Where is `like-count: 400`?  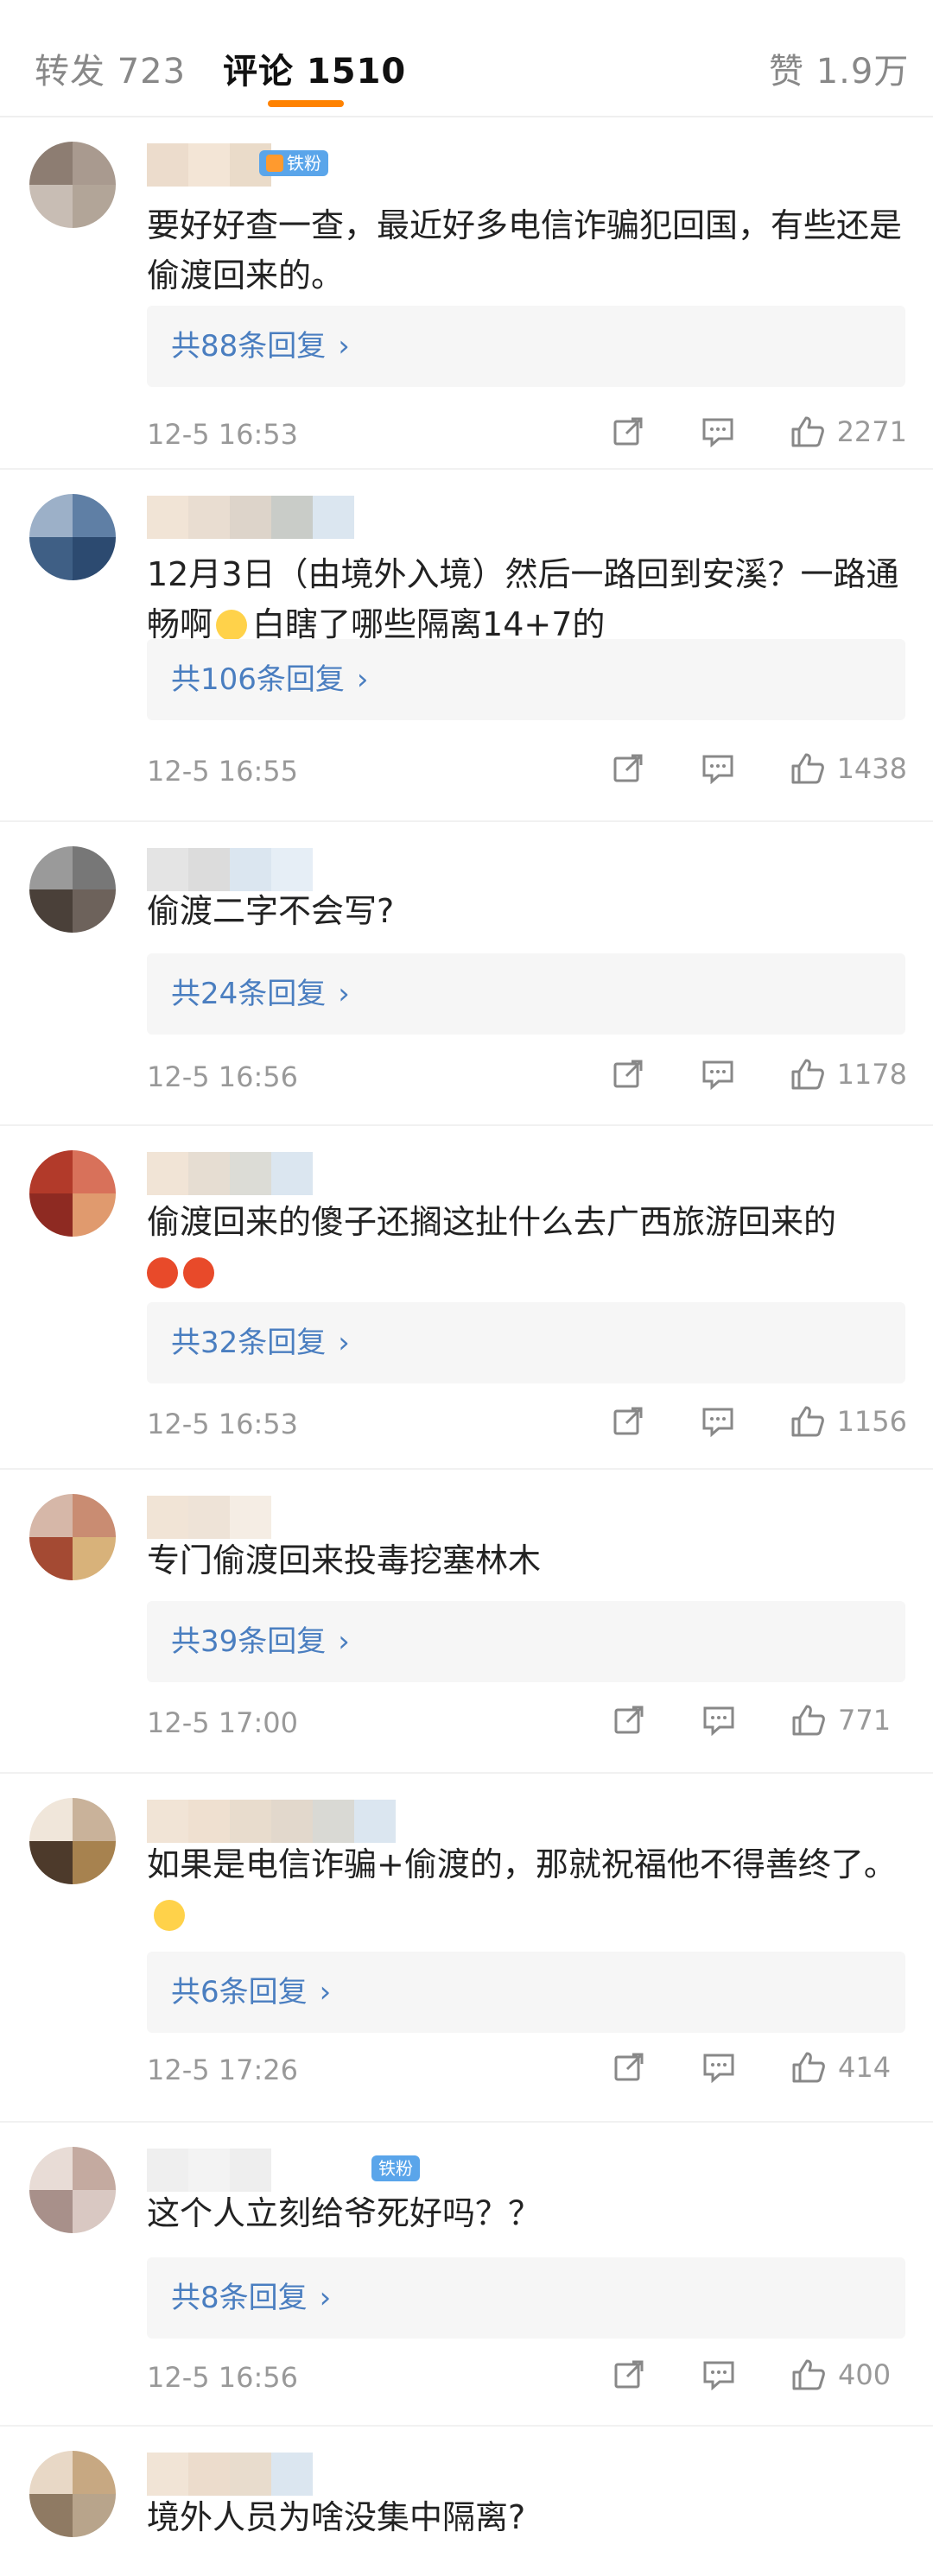
like-count: 400 is located at coordinates (865, 2374).